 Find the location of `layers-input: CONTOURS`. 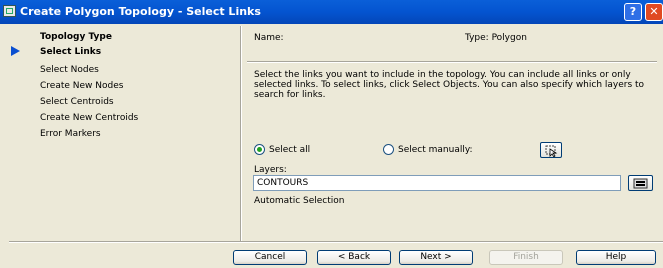

layers-input: CONTOURS is located at coordinates (437, 183).